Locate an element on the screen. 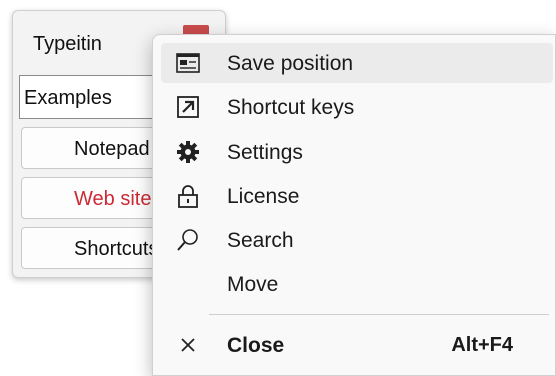 The image size is (556, 376). menu-item-shortcut-keys: Shortcut keys is located at coordinates (357, 107).